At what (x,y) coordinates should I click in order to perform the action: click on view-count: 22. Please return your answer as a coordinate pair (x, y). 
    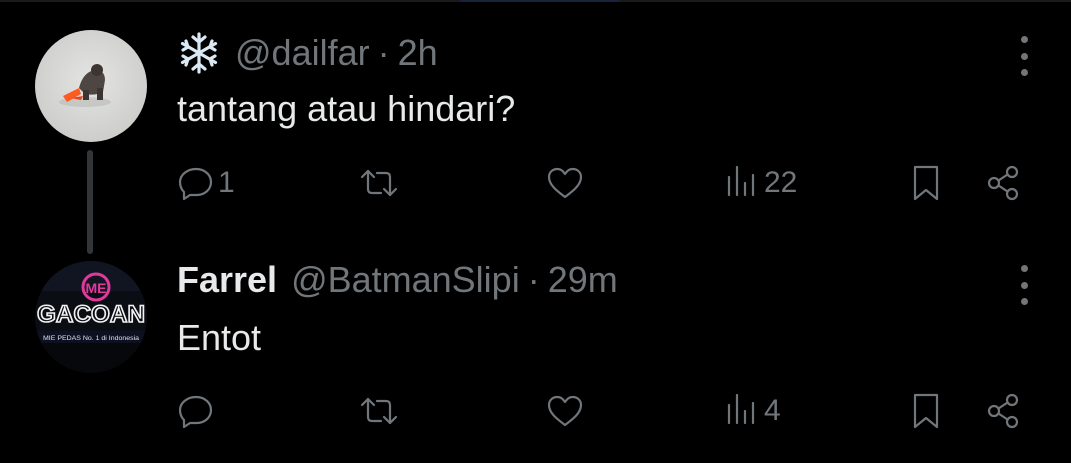
    Looking at the image, I should click on (781, 182).